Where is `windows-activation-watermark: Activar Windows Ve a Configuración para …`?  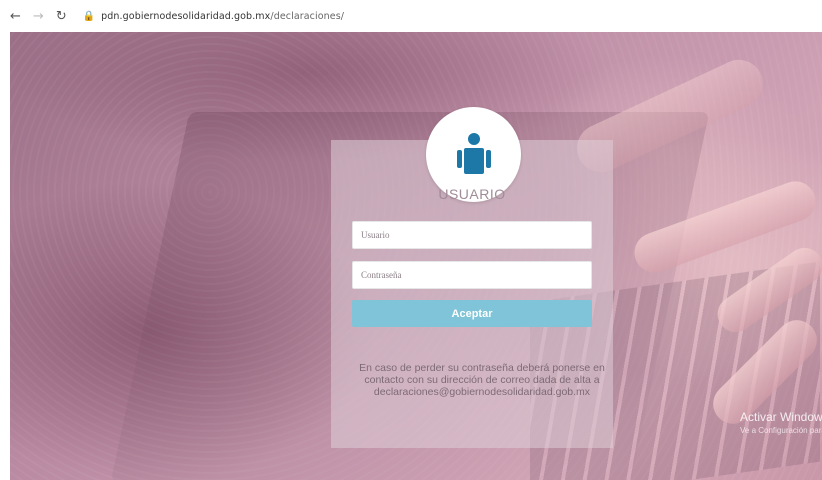 windows-activation-watermark: Activar Windows Ve a Configuración para … is located at coordinates (781, 422).